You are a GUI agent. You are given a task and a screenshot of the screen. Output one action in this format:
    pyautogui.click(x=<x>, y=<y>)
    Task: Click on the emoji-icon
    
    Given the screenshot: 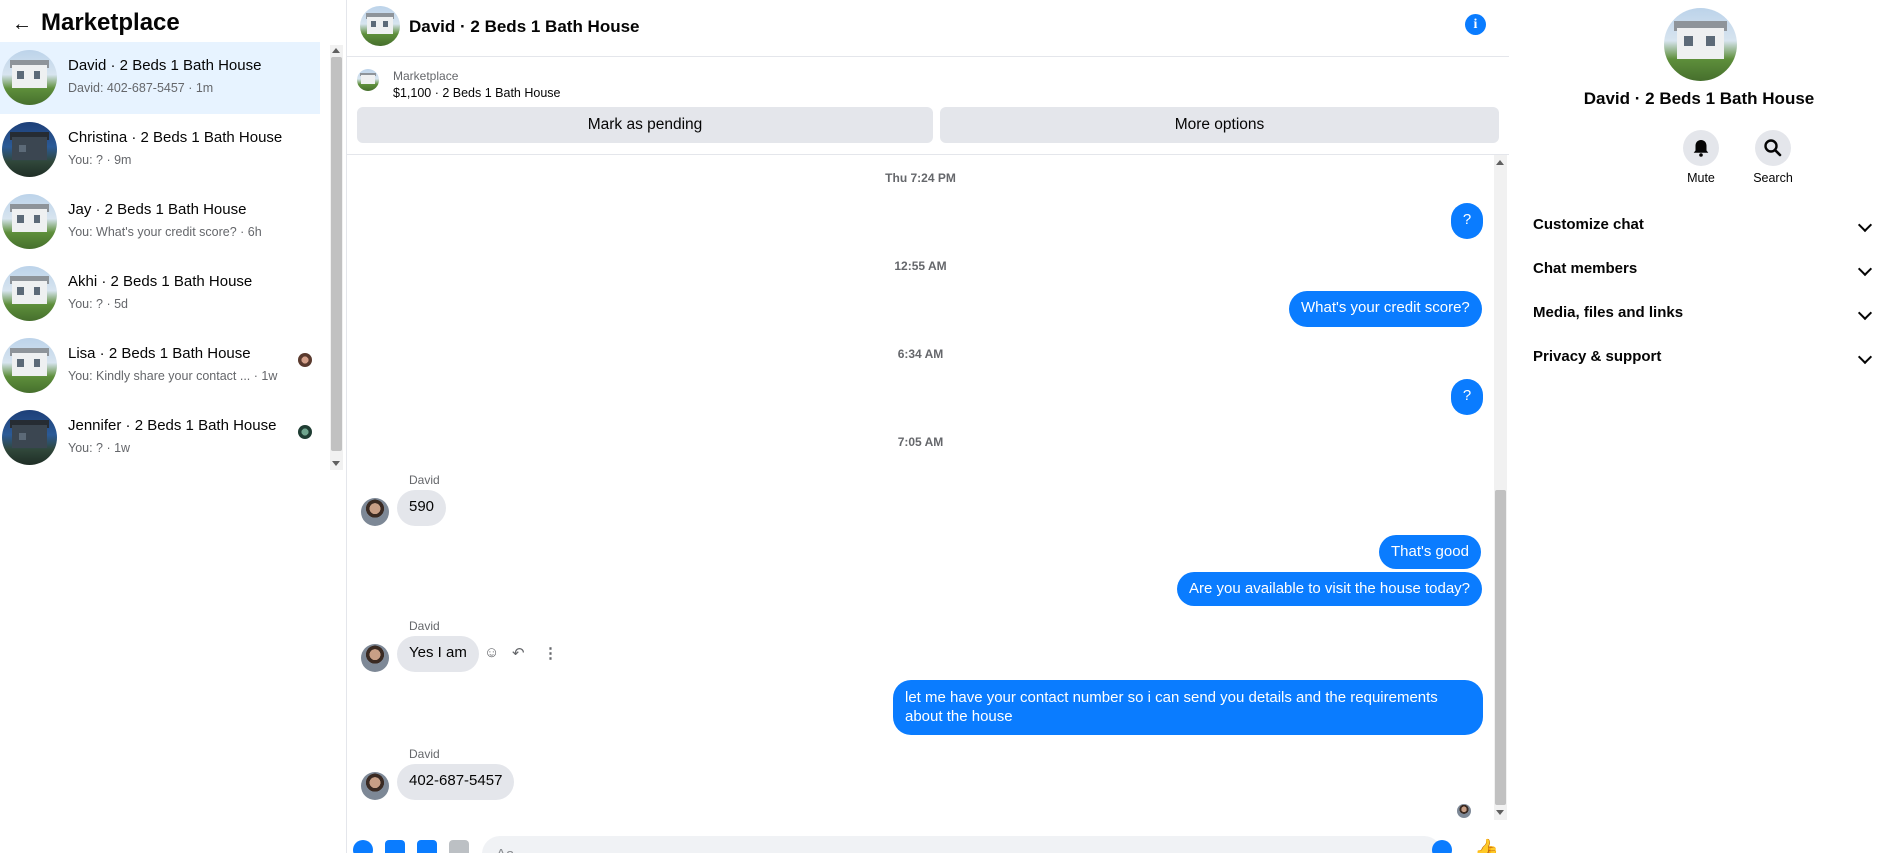 What is the action you would take?
    pyautogui.click(x=1442, y=846)
    